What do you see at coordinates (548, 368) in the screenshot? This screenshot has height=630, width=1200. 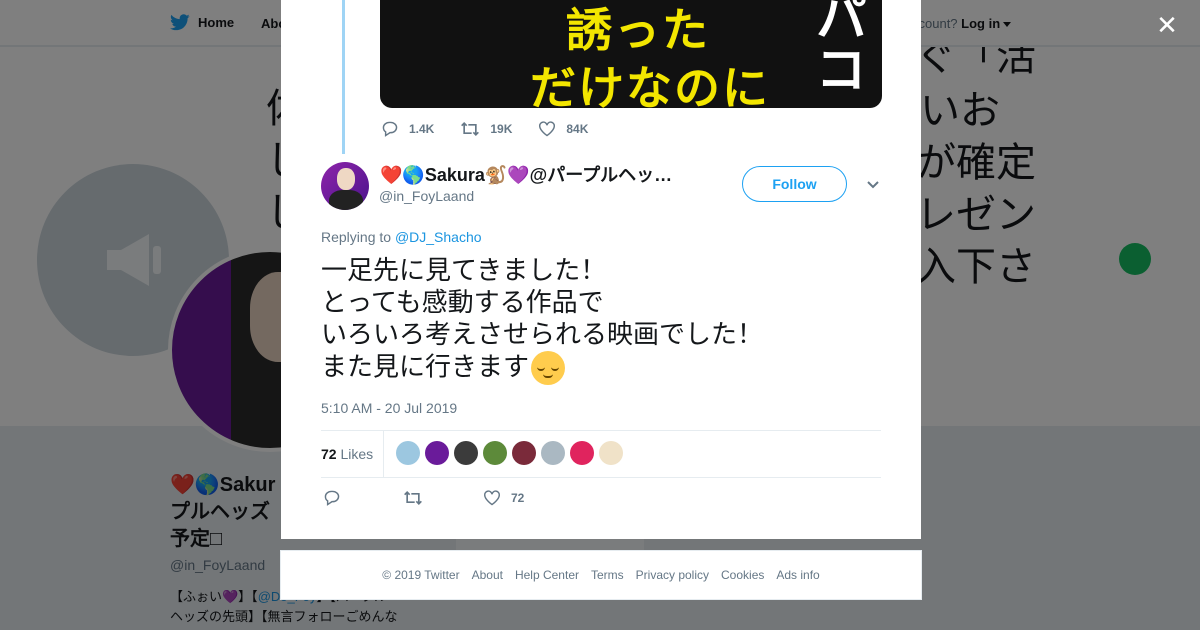 I see `relieved-face-emoji-icon` at bounding box center [548, 368].